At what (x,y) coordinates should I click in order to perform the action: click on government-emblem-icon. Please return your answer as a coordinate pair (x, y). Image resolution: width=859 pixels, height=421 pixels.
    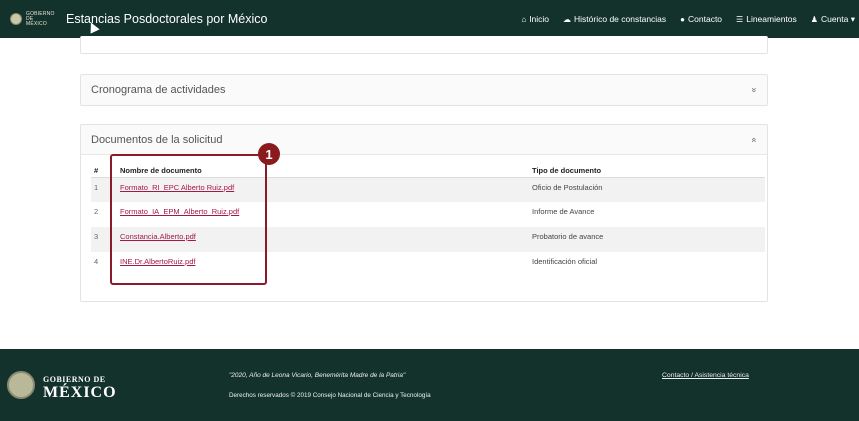
    Looking at the image, I should click on (21, 385).